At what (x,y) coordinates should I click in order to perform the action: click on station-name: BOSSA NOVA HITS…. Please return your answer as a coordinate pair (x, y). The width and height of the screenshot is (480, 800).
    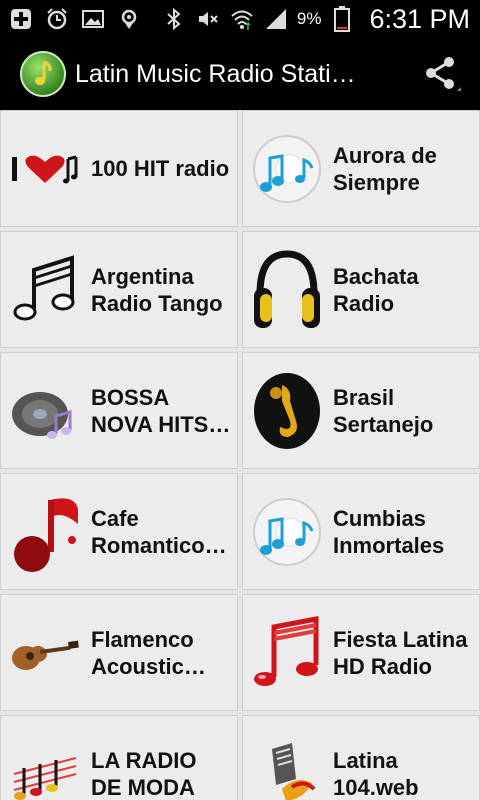
    Looking at the image, I should click on (161, 410).